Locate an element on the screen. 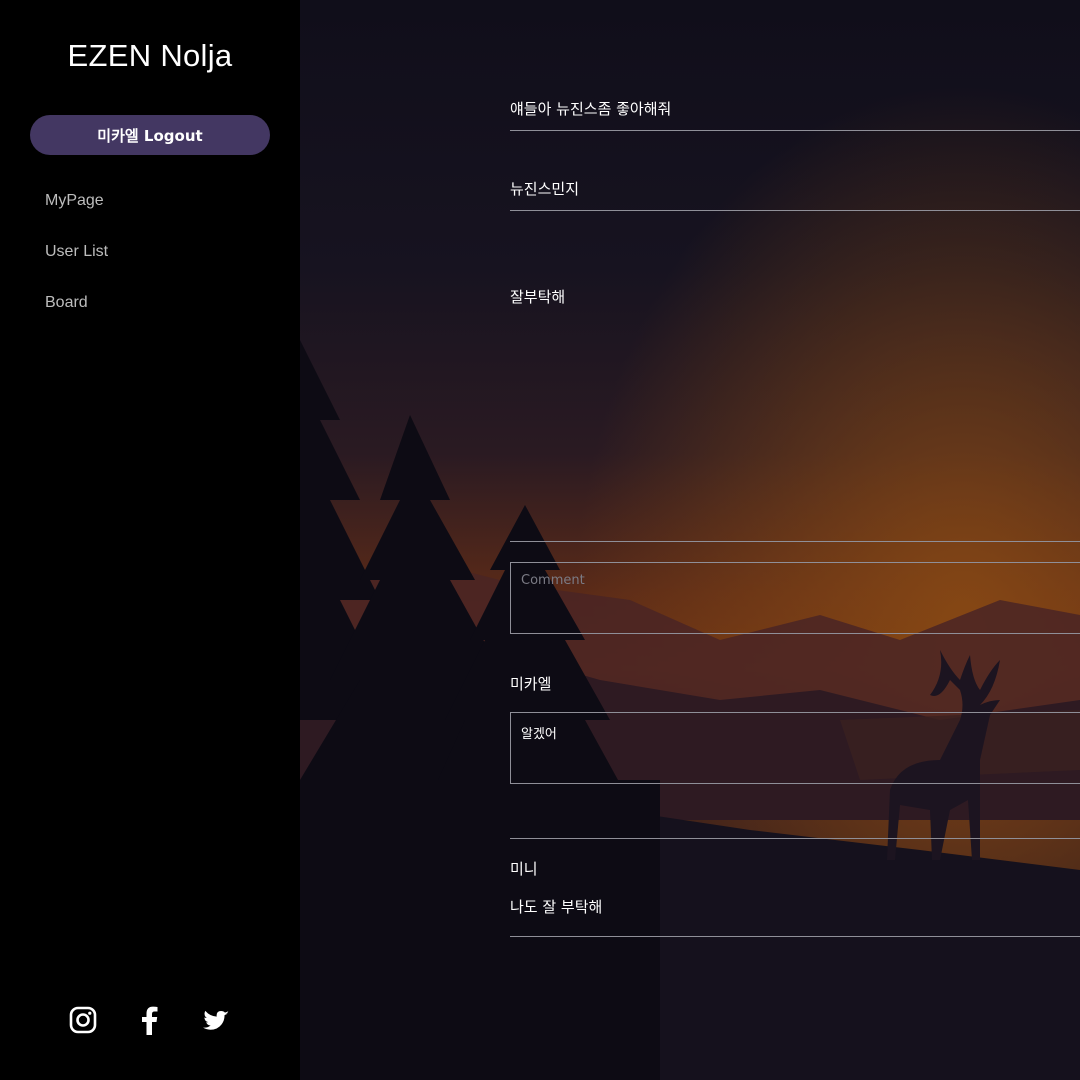 This screenshot has width=1080, height=1080. instagram-icon is located at coordinates (83, 1020).